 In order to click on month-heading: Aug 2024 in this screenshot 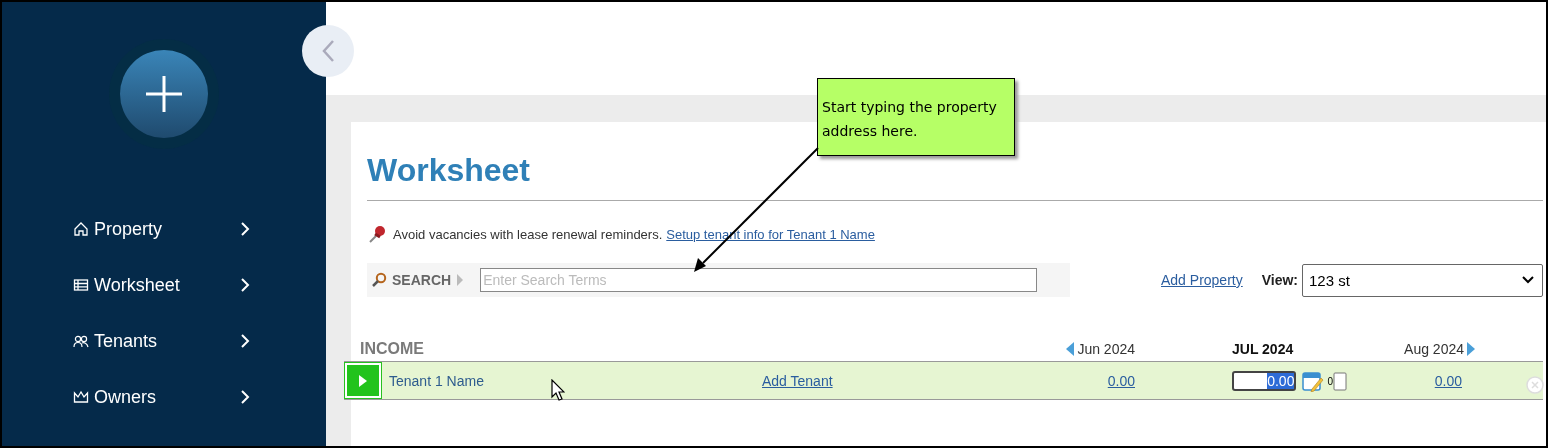, I will do `click(1434, 349)`.